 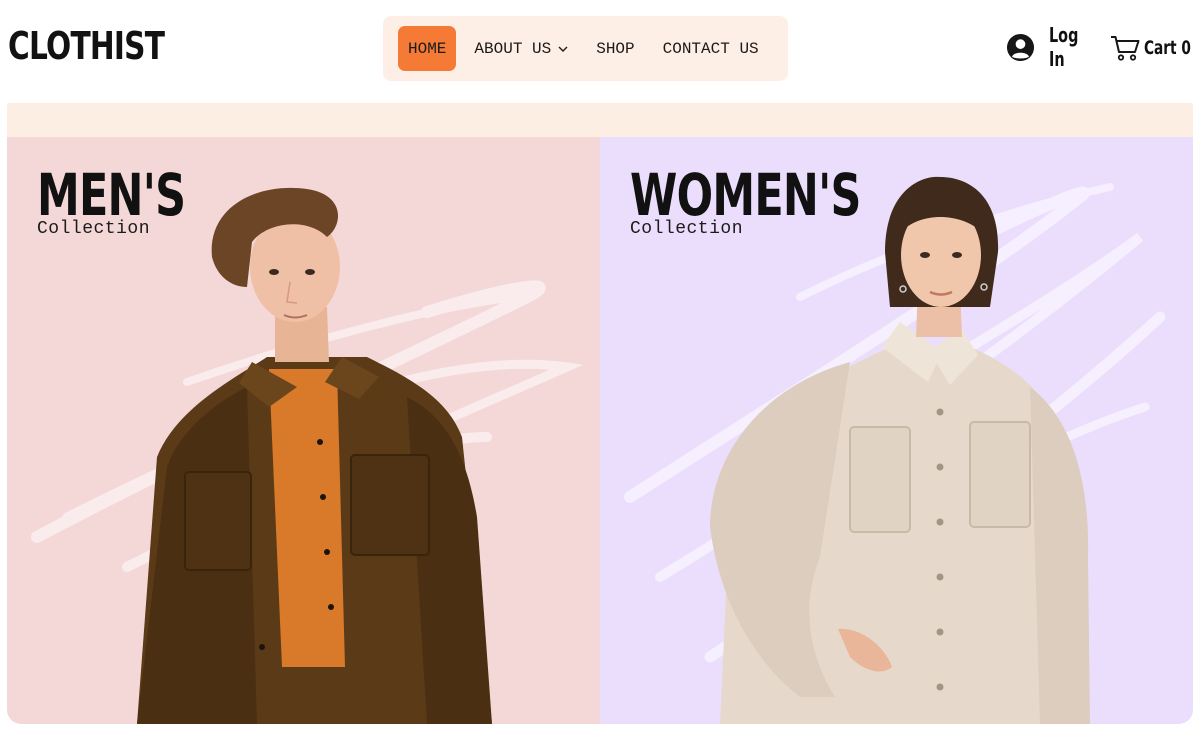 I want to click on user-circle-icon, so click(x=1020, y=47).